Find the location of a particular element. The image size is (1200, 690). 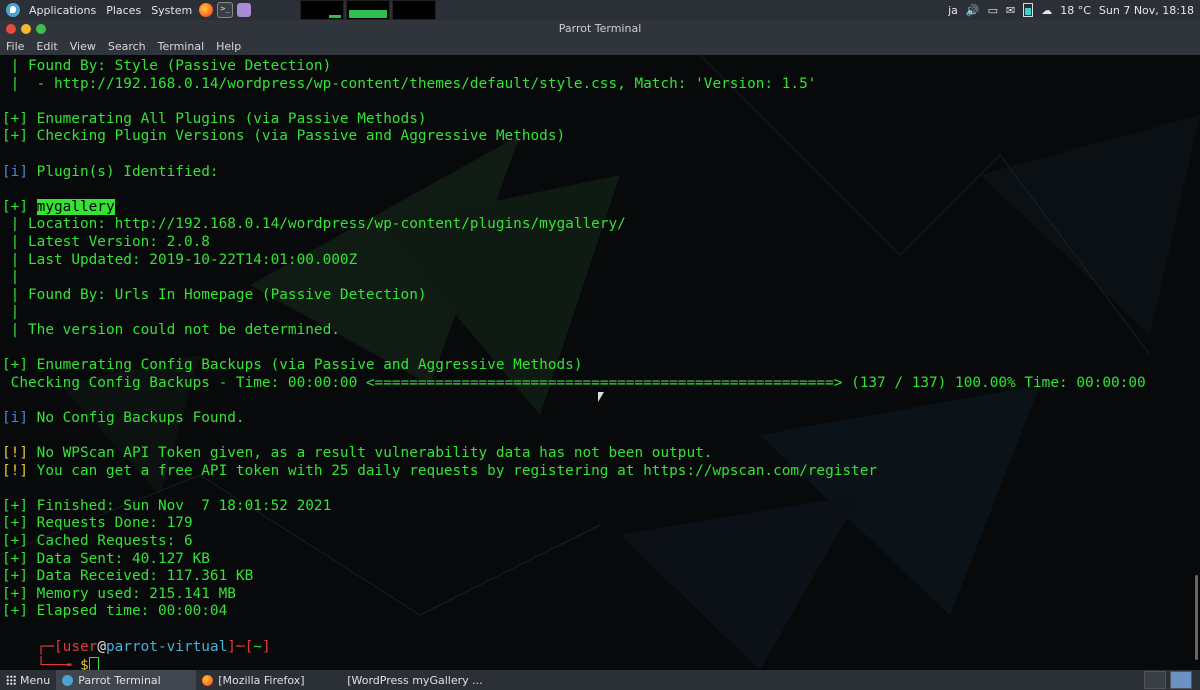

firefox-launcher-icon is located at coordinates (206, 10).